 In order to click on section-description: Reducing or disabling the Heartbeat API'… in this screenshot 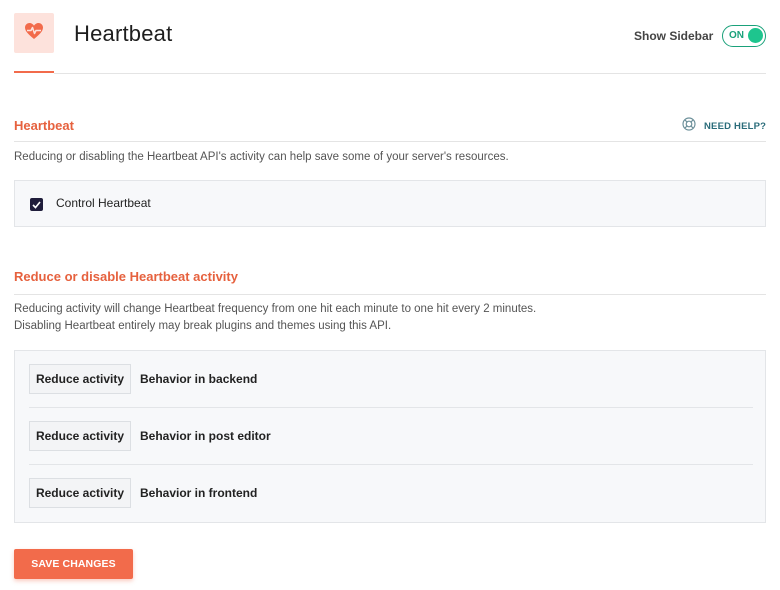, I will do `click(261, 157)`.